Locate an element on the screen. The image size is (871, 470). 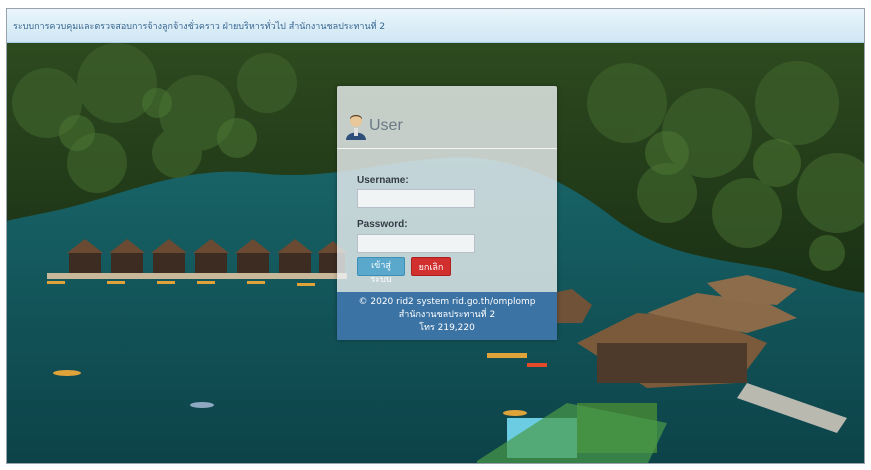
login-header: User is located at coordinates (447, 117).